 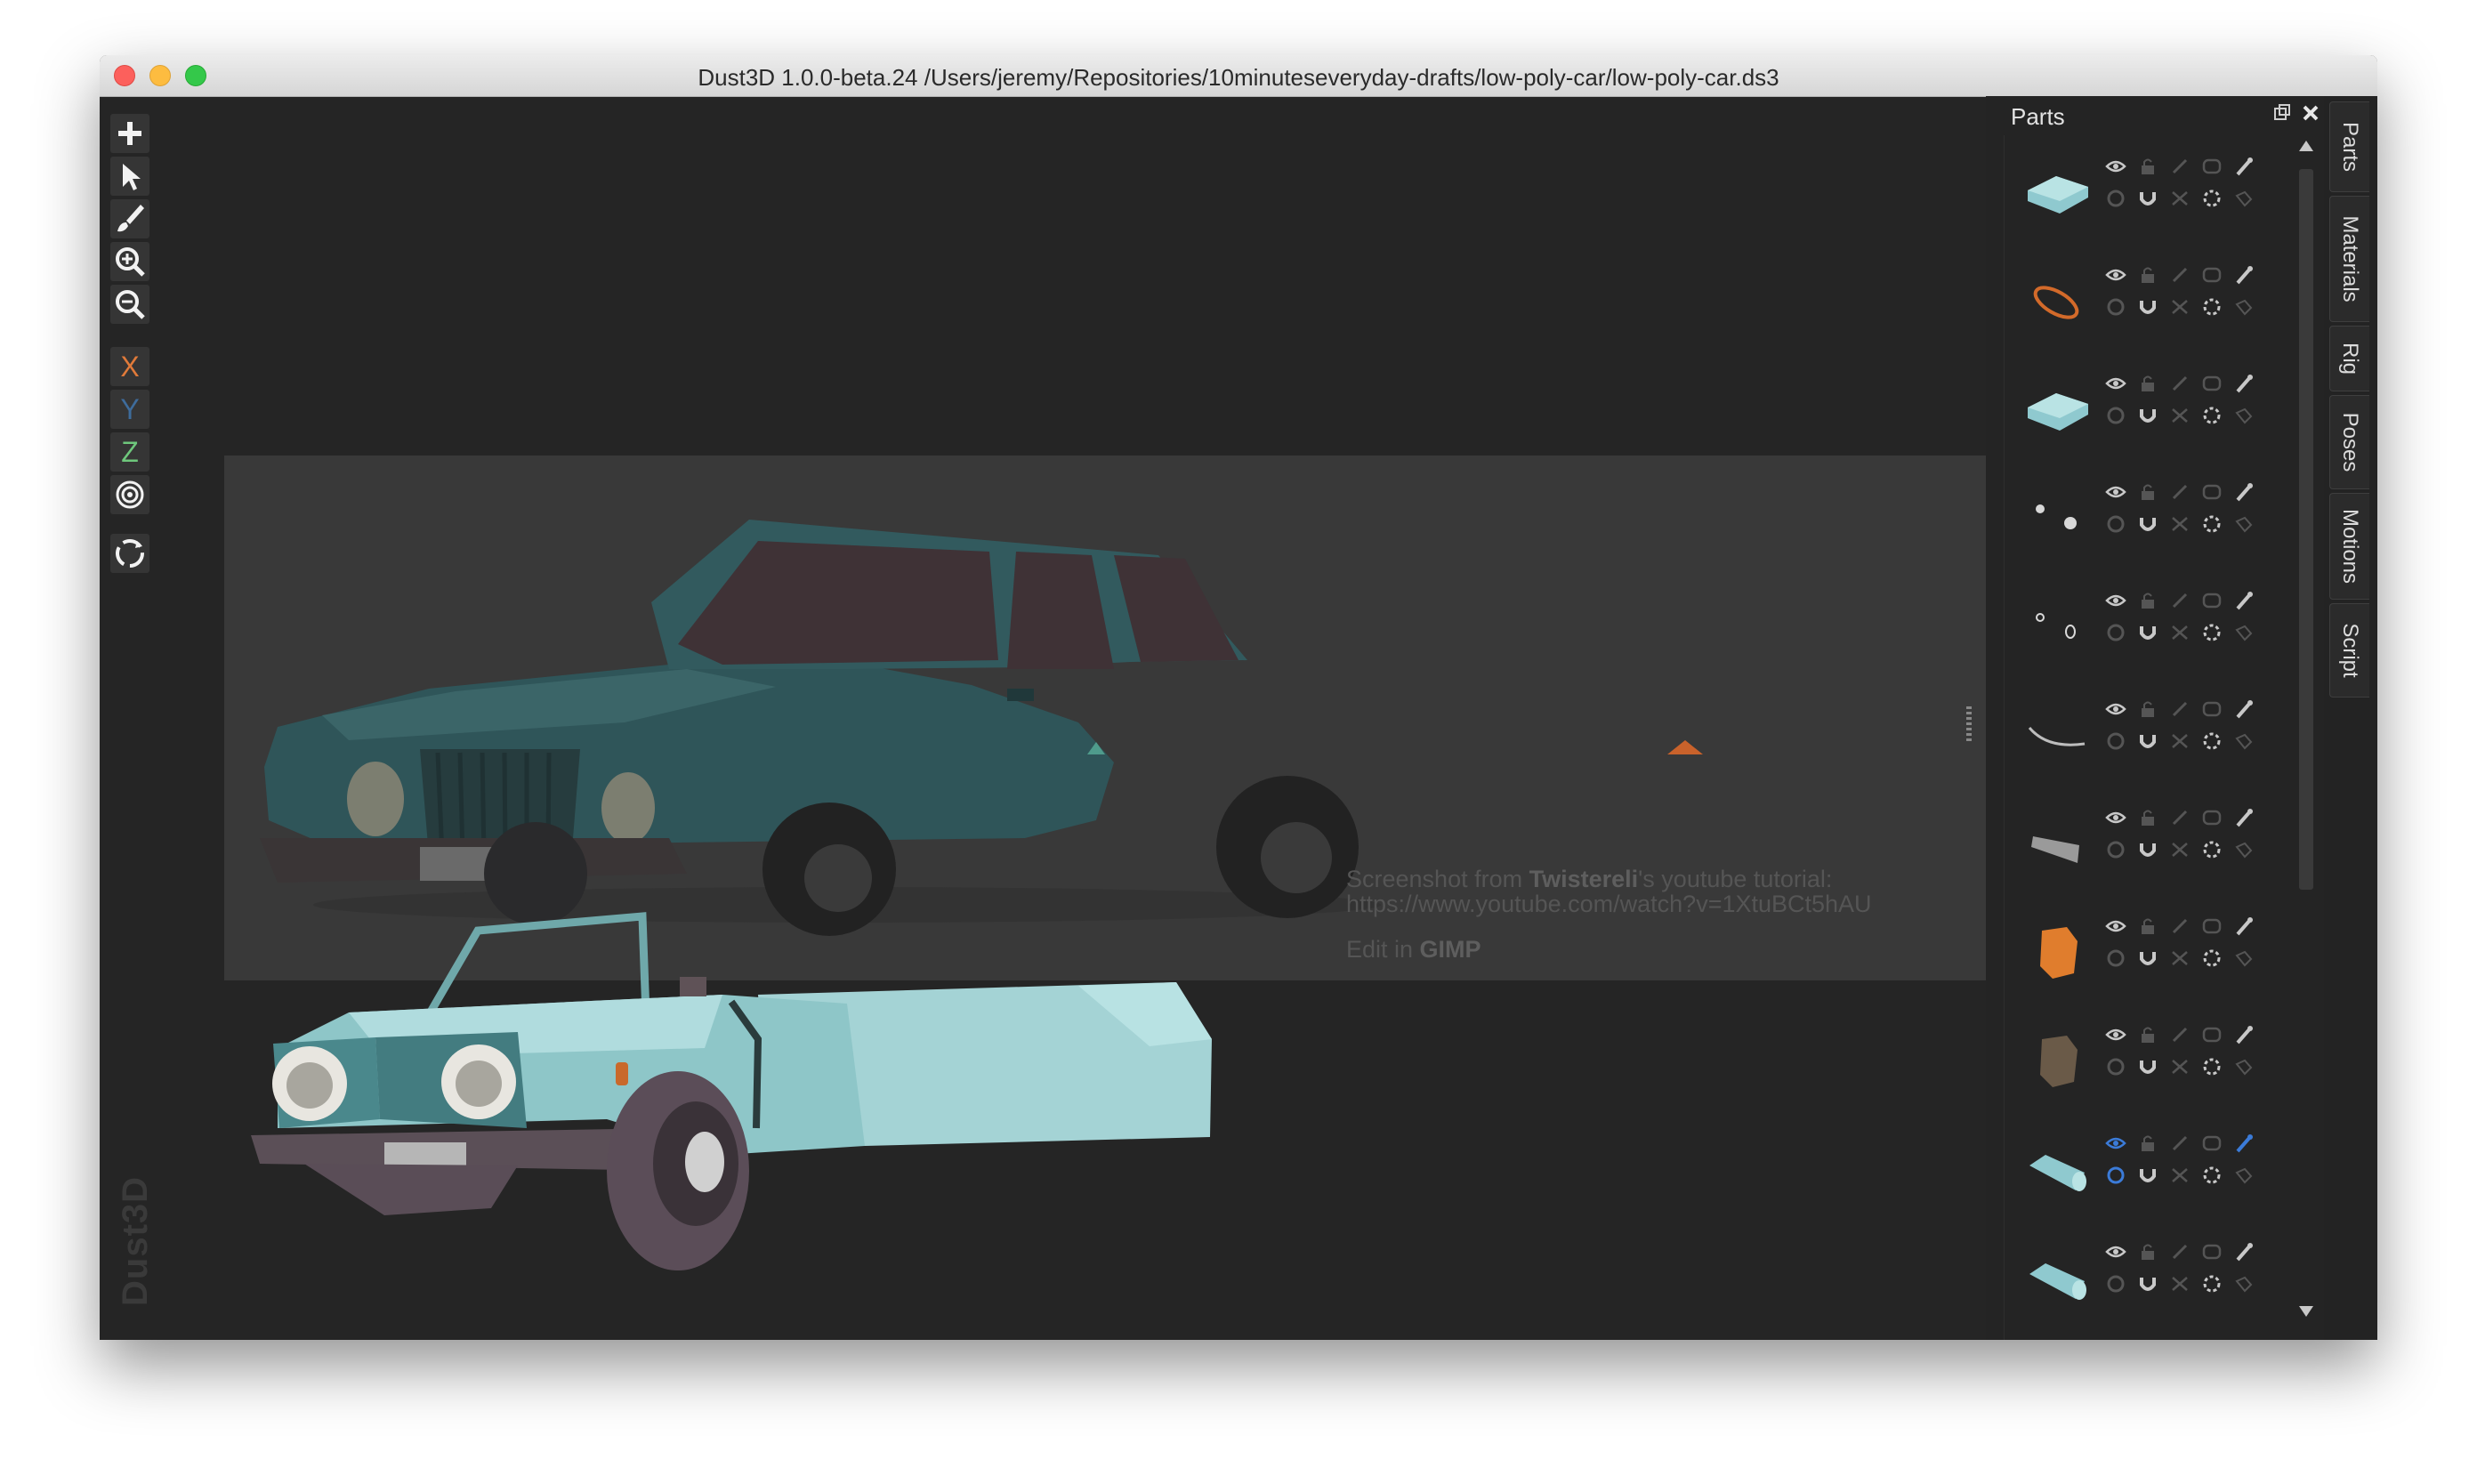 What do you see at coordinates (129, 261) in the screenshot?
I see `zoom-in-button` at bounding box center [129, 261].